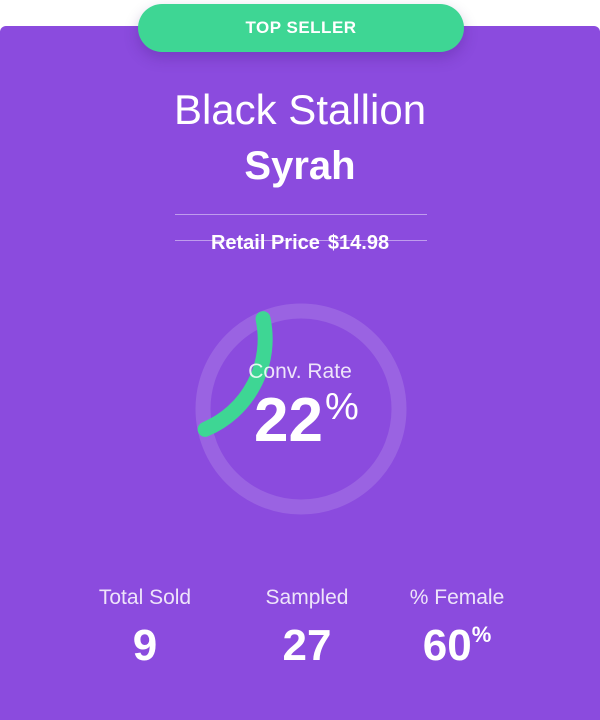 The height and width of the screenshot is (720, 600). I want to click on badge-label: TOP SELLER, so click(301, 27).